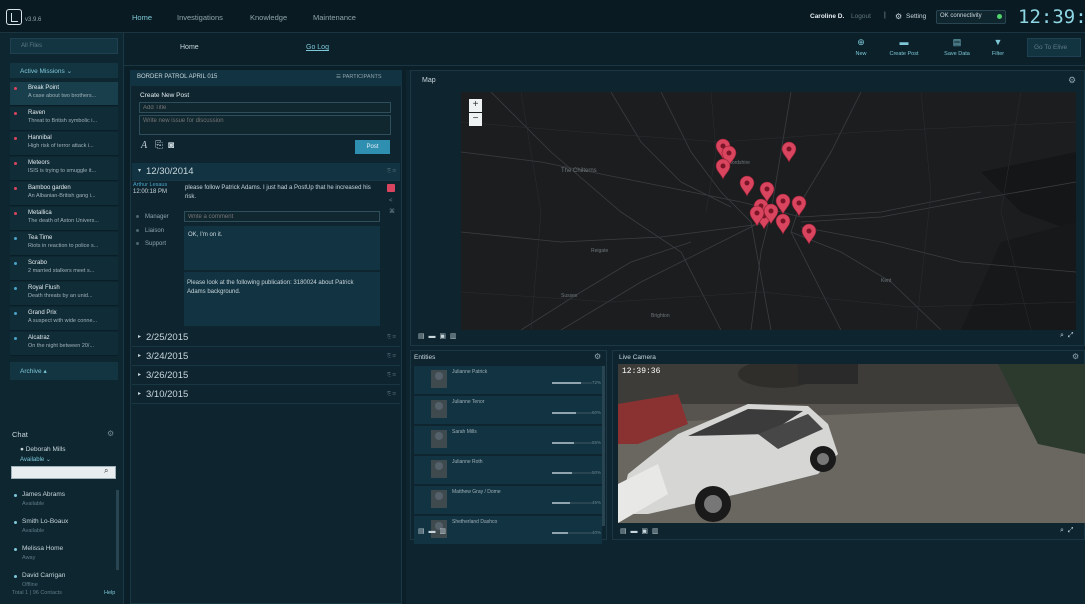 Image resolution: width=1085 pixels, height=604 pixels. Describe the element at coordinates (142, 17) in the screenshot. I see `nav-home: Home` at that location.